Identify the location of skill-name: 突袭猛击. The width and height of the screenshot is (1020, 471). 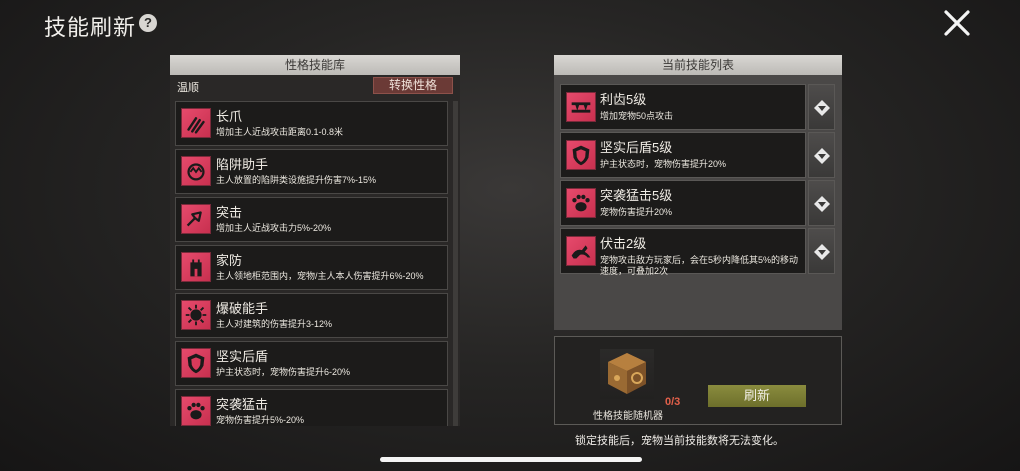
(242, 404).